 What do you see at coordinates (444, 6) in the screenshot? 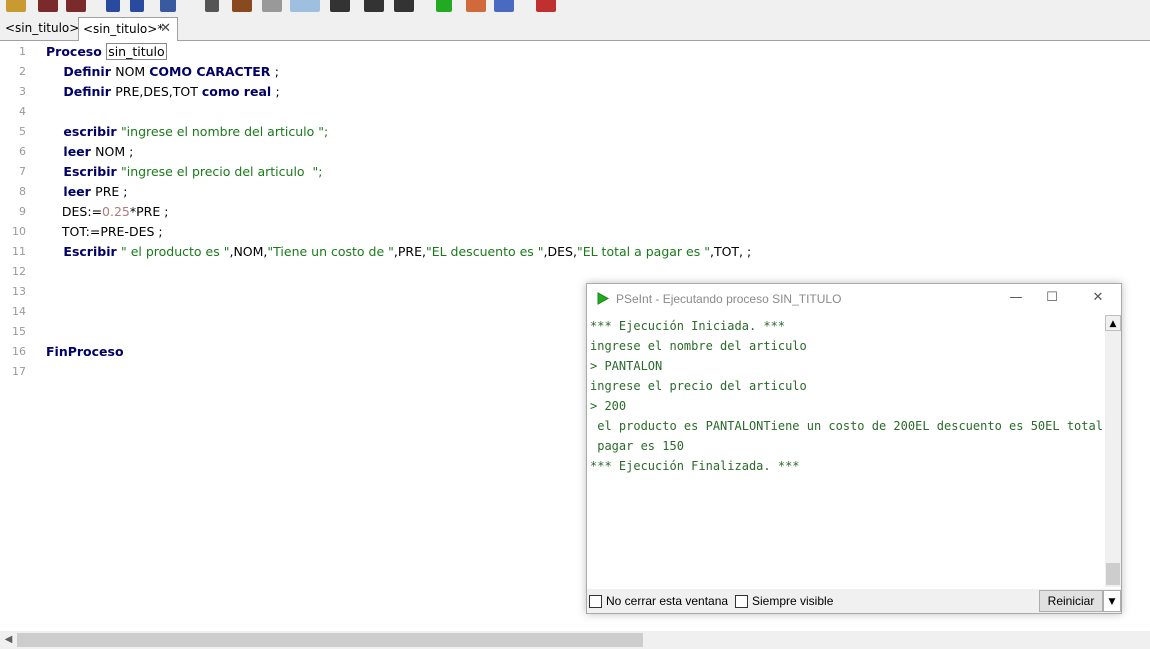
I see `run-icon` at bounding box center [444, 6].